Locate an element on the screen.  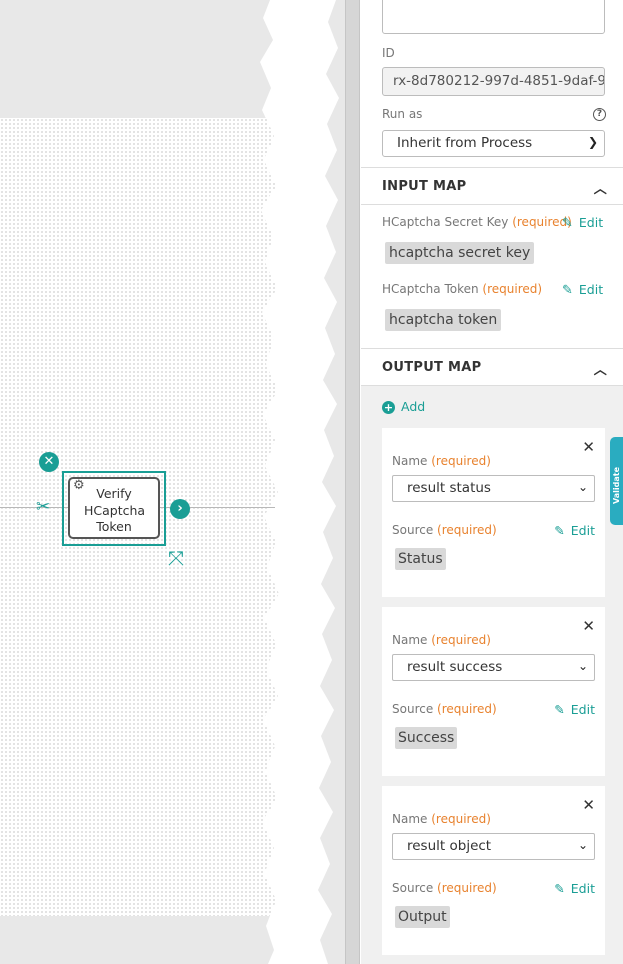
id-field: rx-8d780212-997d-4851-9daf-9 is located at coordinates (493, 81).